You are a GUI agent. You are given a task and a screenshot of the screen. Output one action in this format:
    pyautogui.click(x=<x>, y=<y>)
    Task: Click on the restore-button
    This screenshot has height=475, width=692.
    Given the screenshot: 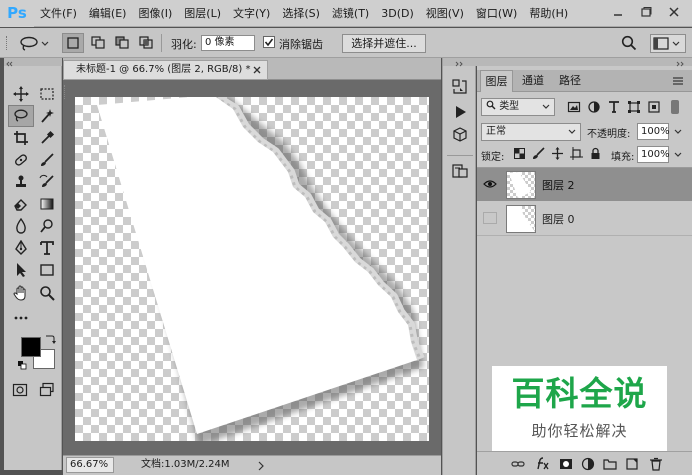 What is the action you would take?
    pyautogui.click(x=646, y=12)
    